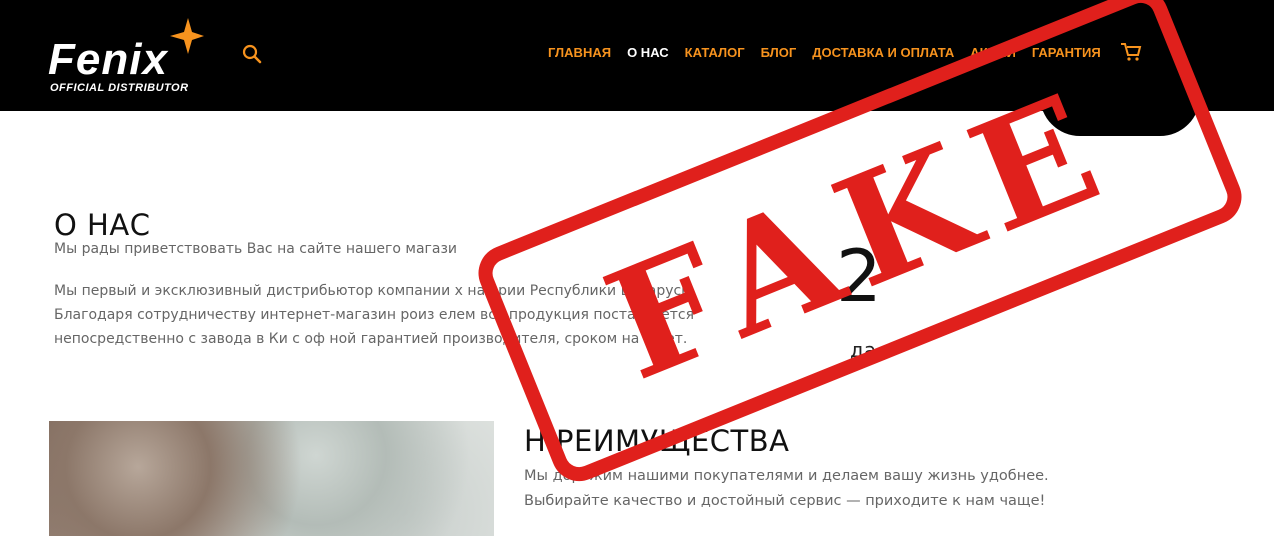 The width and height of the screenshot is (1274, 536). Describe the element at coordinates (102, 225) in the screenshot. I see `page-title: О НАС` at that location.